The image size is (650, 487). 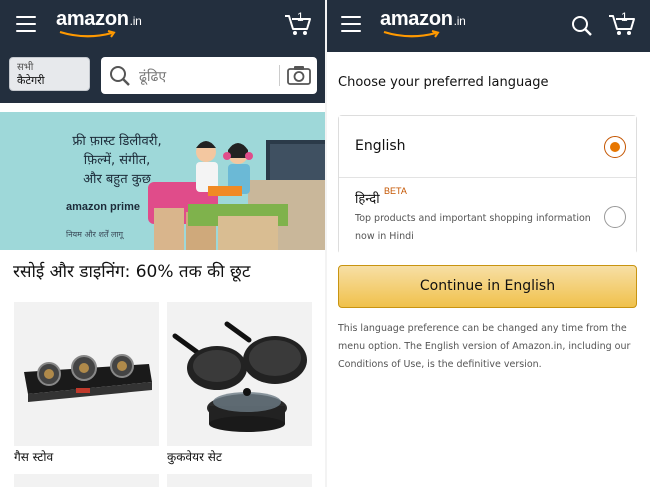 What do you see at coordinates (236, 195) in the screenshot?
I see `banner-illustration` at bounding box center [236, 195].